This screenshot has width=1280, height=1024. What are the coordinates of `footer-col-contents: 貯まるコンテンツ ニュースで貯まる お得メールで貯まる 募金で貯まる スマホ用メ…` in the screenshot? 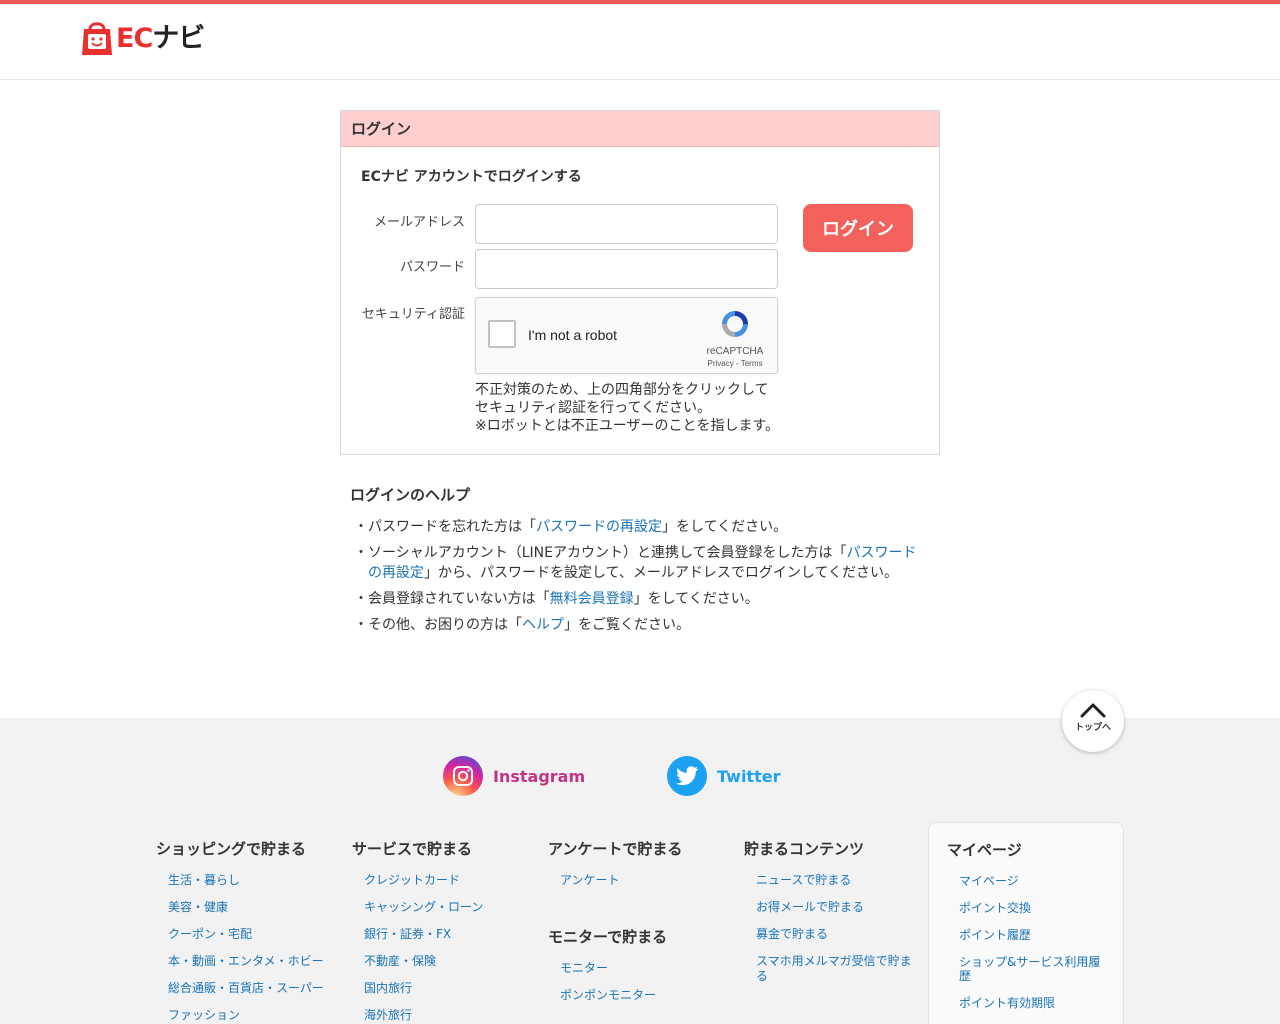 It's located at (829, 917).